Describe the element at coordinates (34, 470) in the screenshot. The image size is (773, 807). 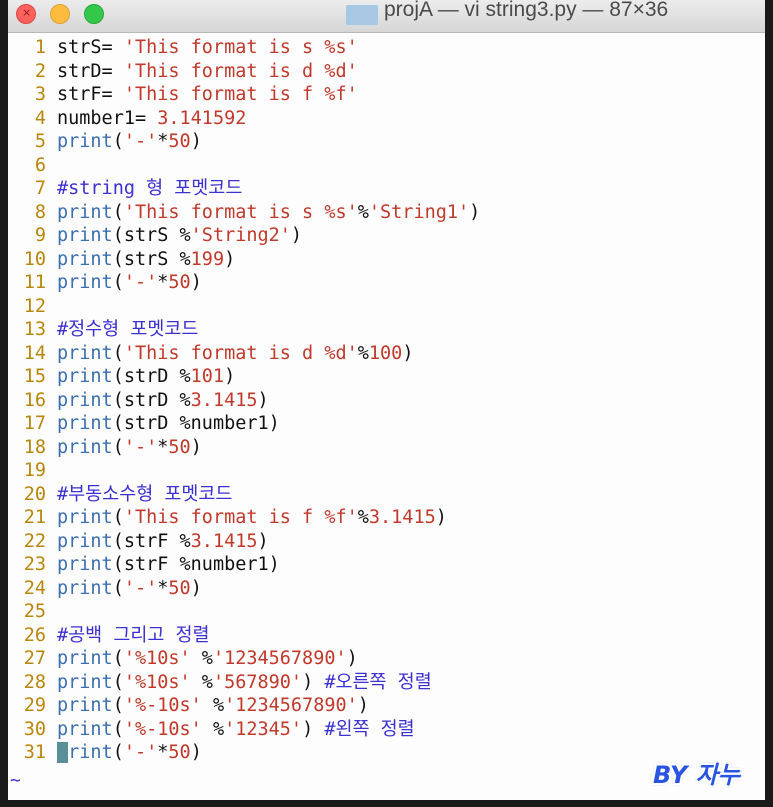
I see `line-number: 19` at that location.